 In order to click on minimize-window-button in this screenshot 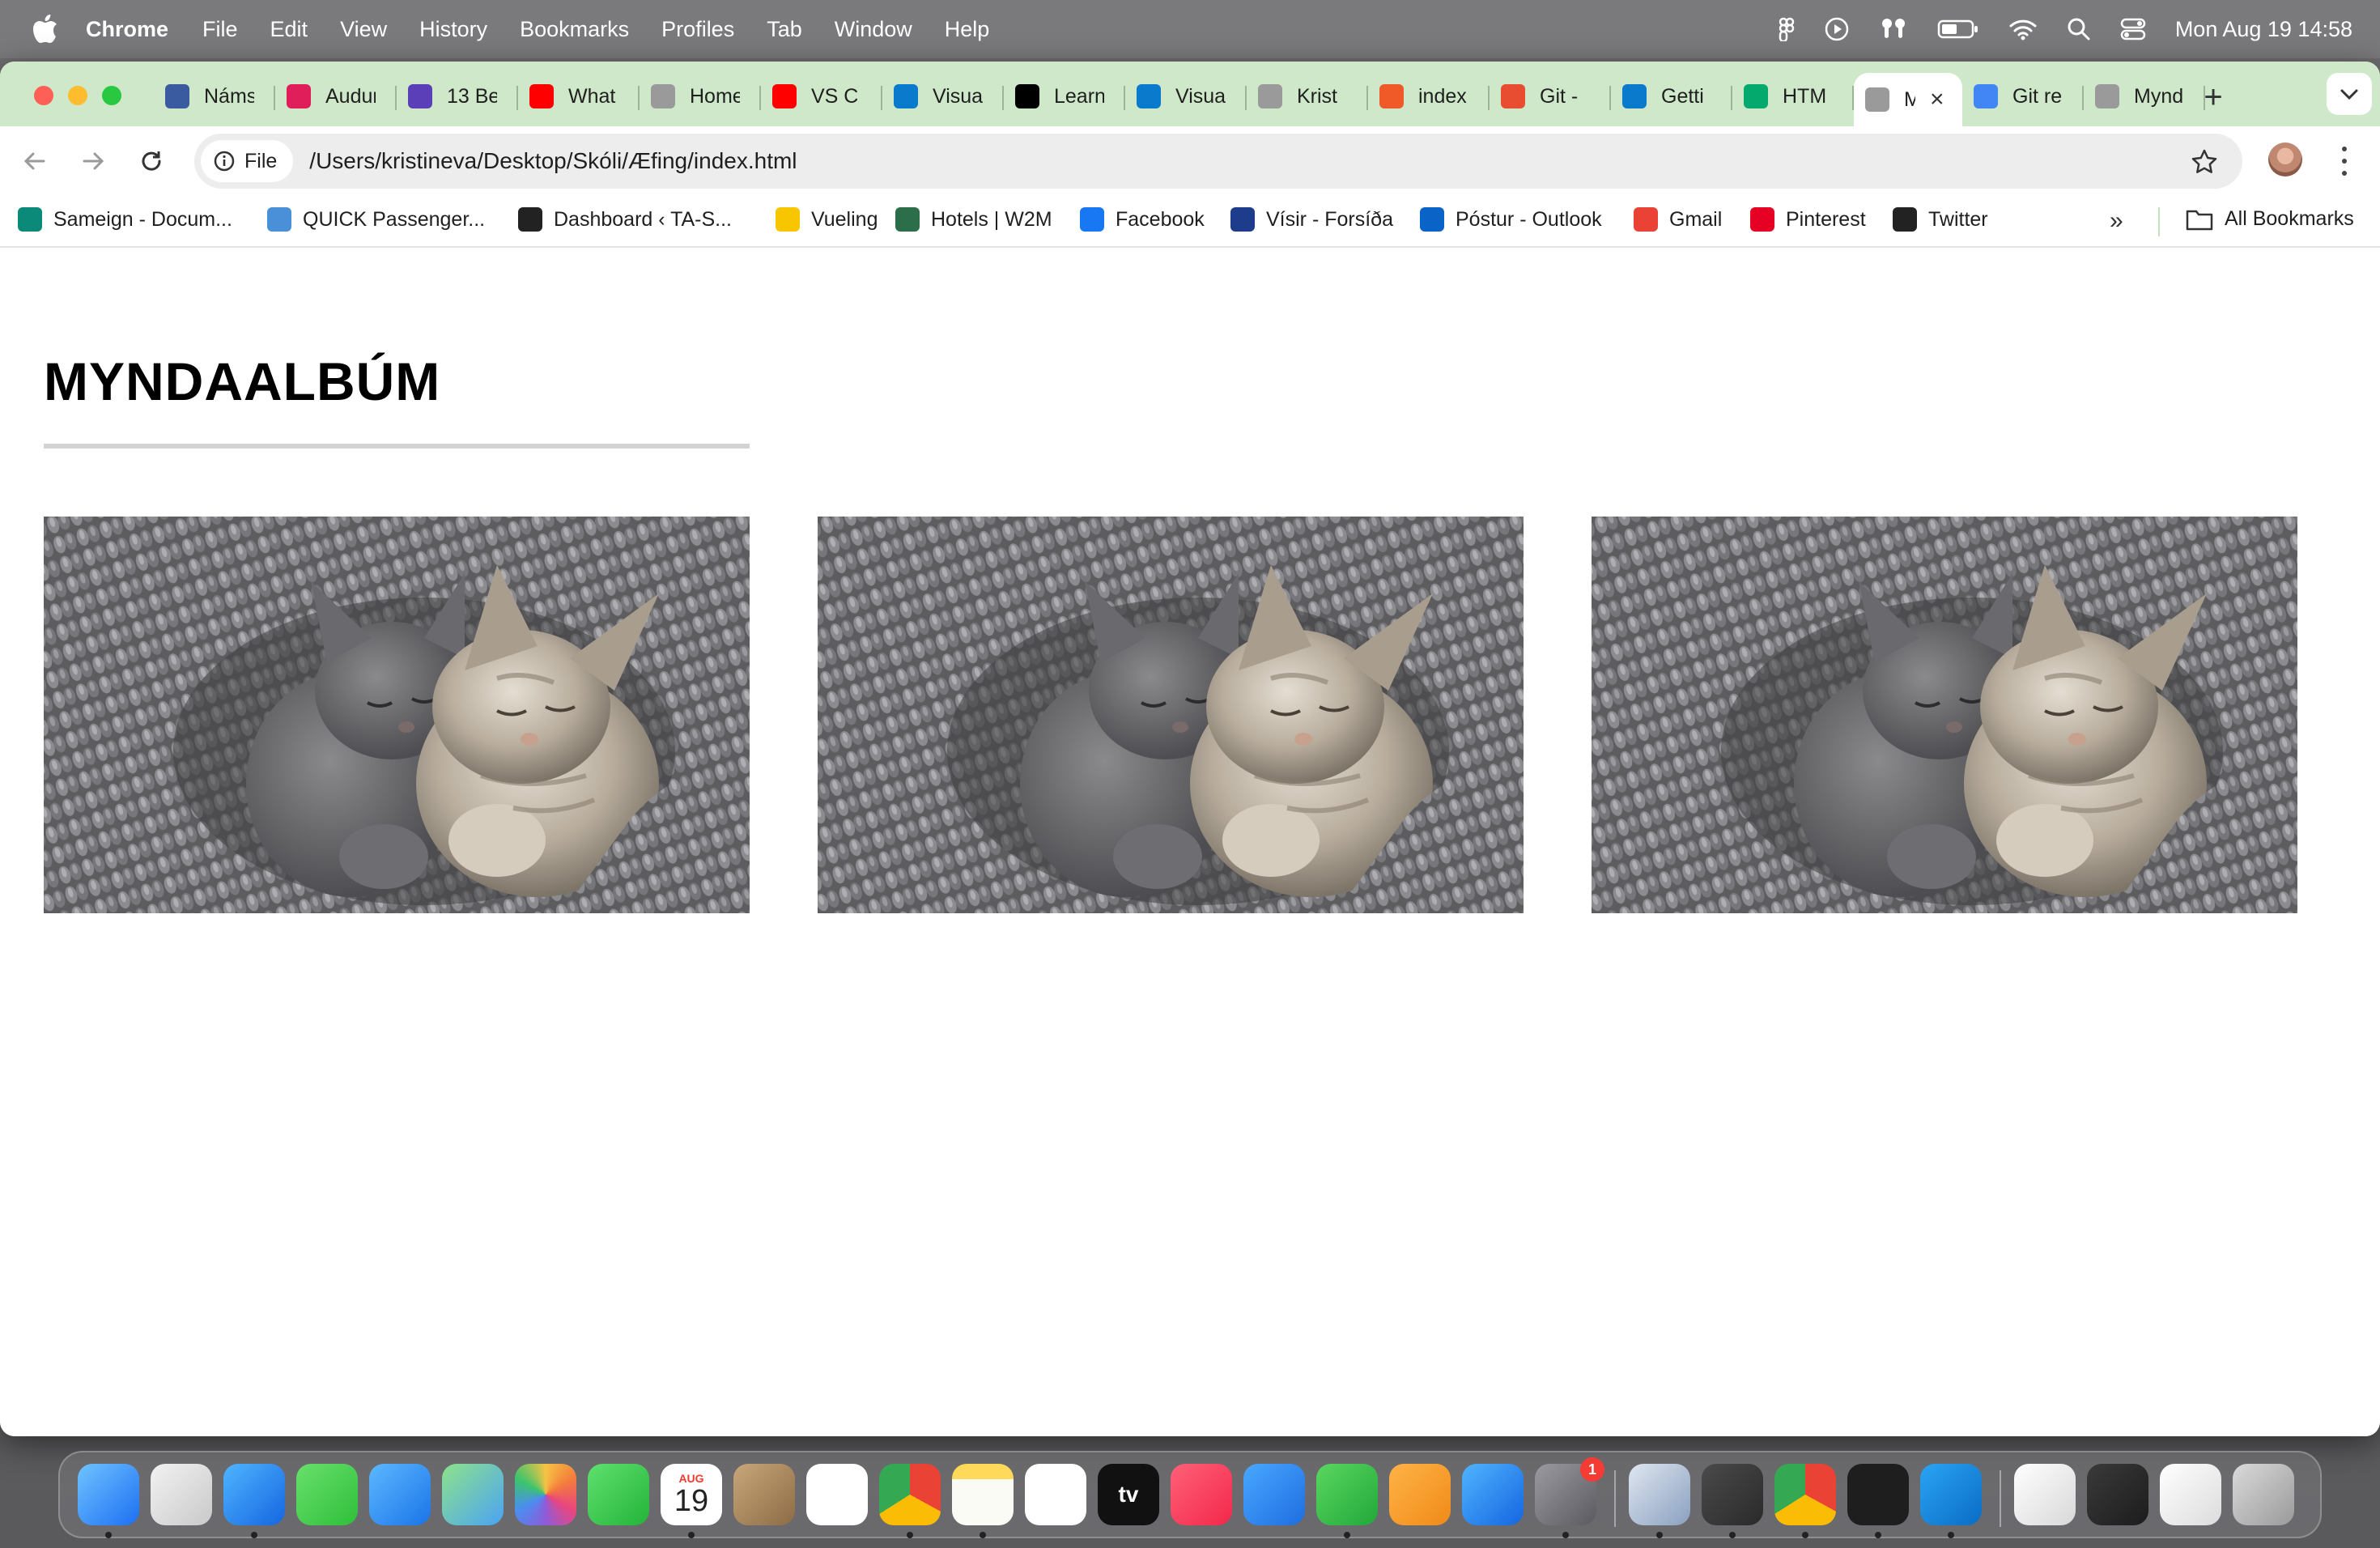, I will do `click(77, 96)`.